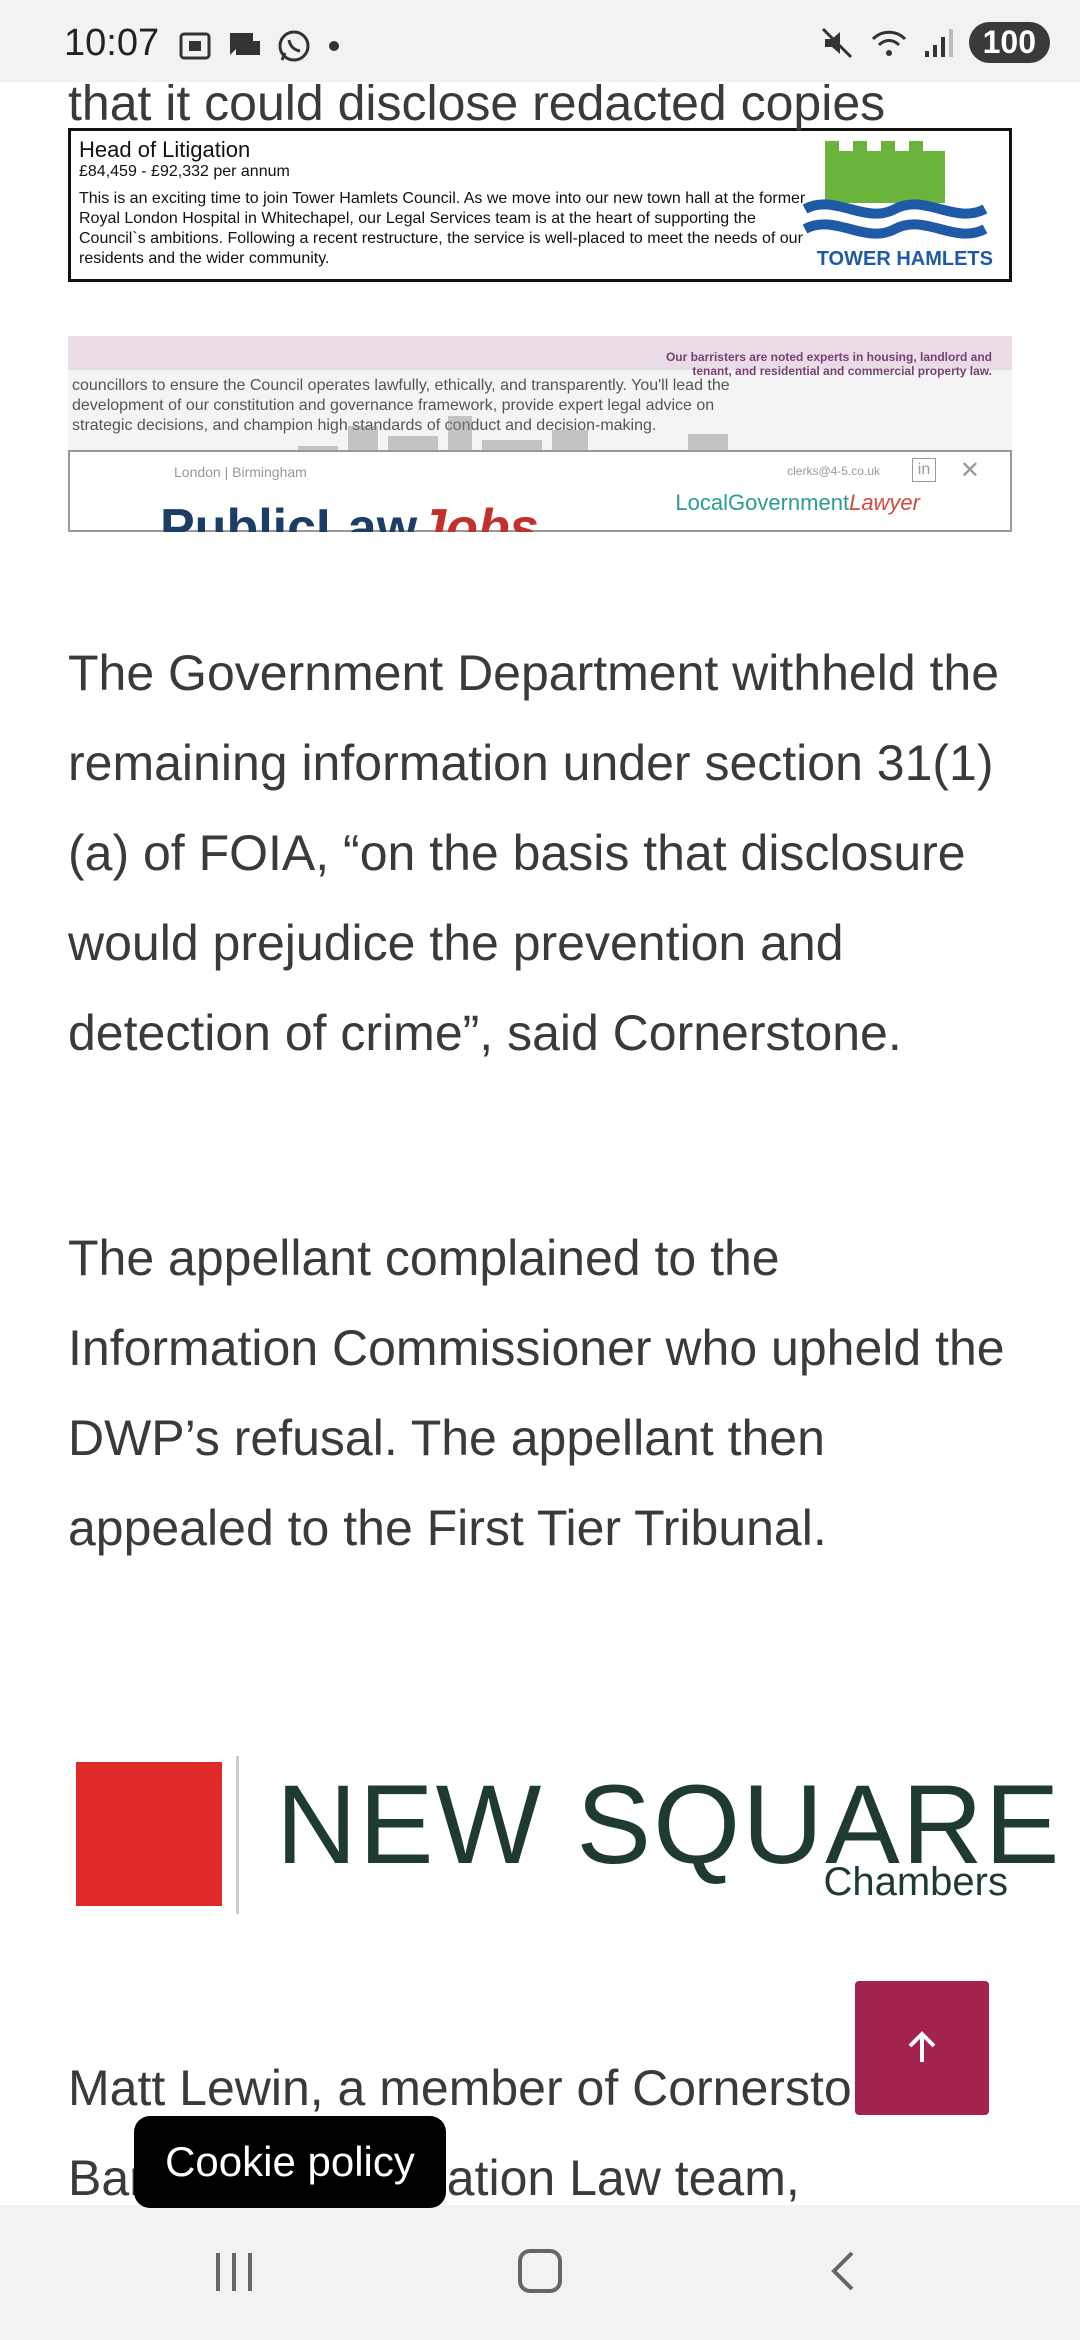 The height and width of the screenshot is (2340, 1080). I want to click on status-time: 10:07, so click(112, 43).